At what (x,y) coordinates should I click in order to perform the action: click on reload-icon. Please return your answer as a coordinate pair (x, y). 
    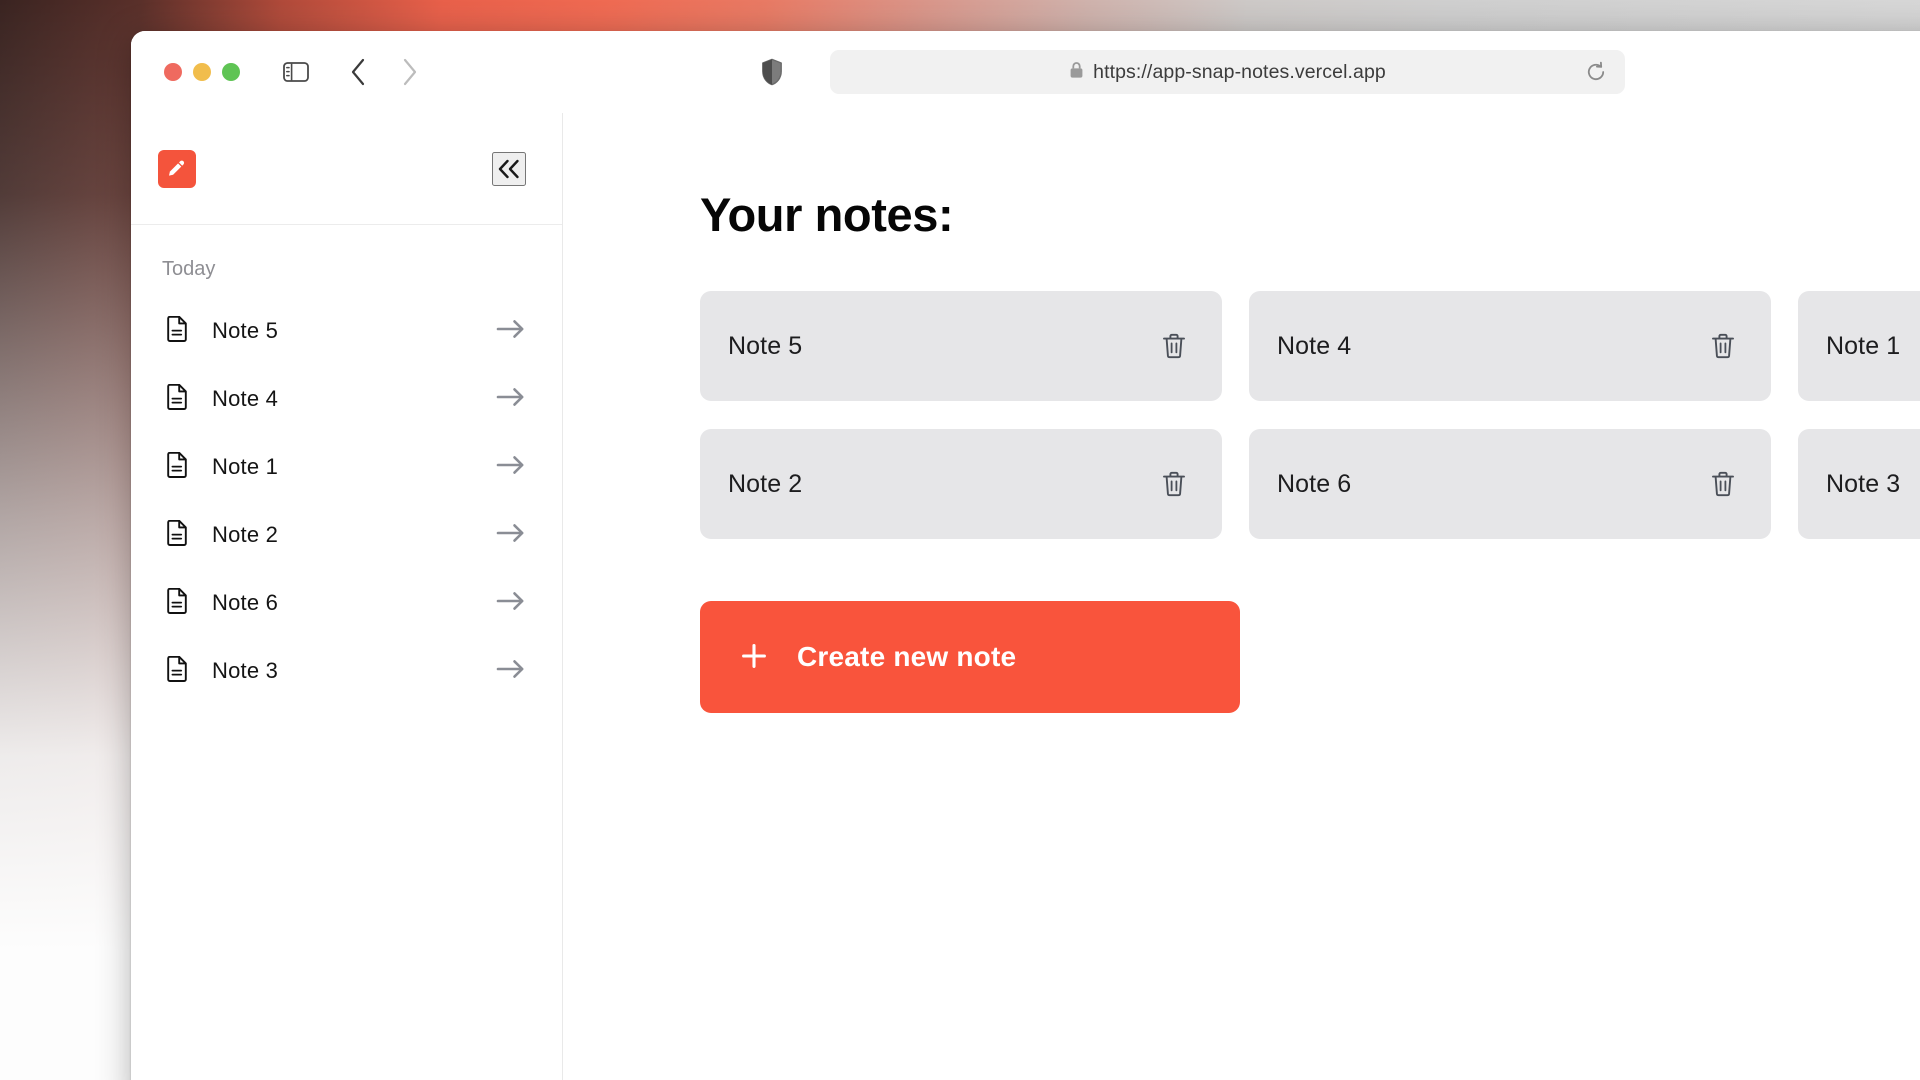
    Looking at the image, I should click on (1596, 72).